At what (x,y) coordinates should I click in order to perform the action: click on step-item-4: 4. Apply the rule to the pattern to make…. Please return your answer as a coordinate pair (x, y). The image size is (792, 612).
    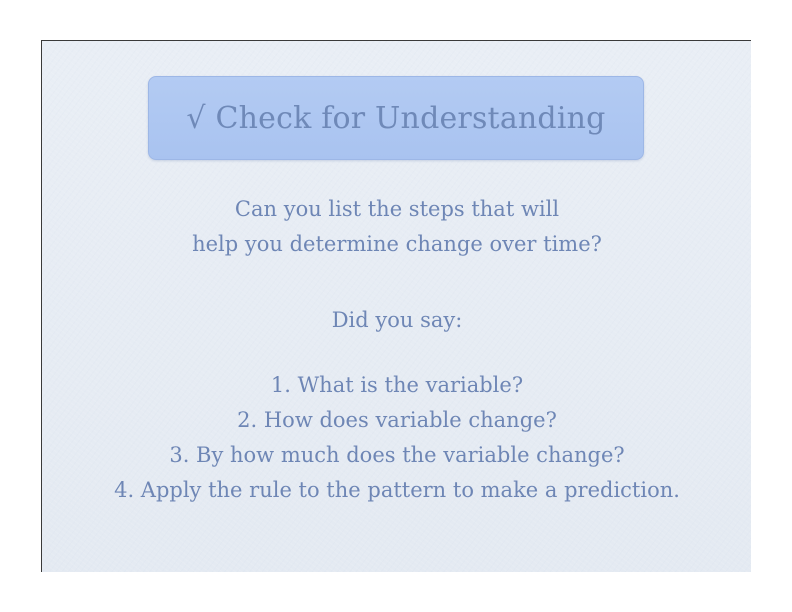
    Looking at the image, I should click on (397, 490).